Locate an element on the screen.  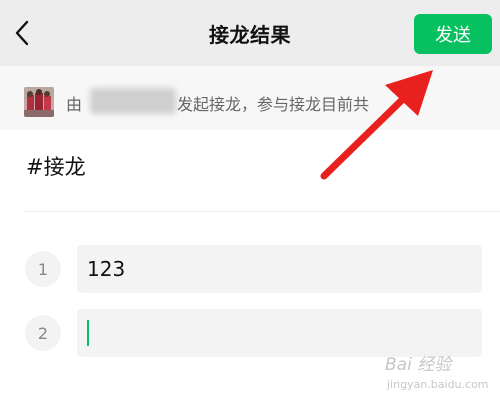
entry-value-1: 123 is located at coordinates (106, 269).